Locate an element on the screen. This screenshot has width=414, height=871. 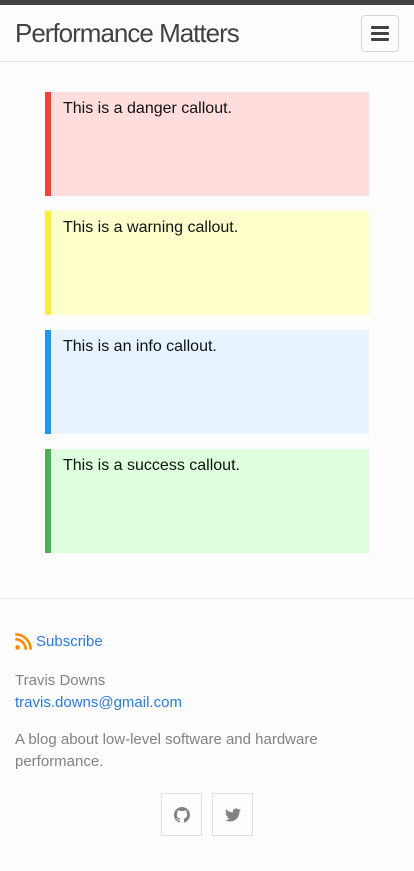
callout-danger: This is a danger callout. is located at coordinates (207, 144).